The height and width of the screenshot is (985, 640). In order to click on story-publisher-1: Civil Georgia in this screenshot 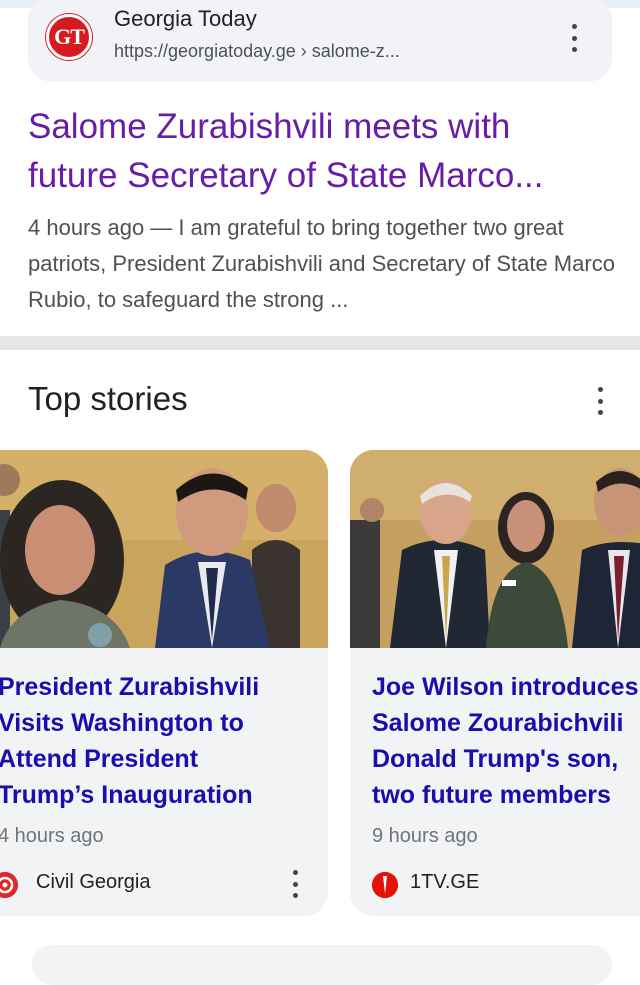, I will do `click(93, 882)`.